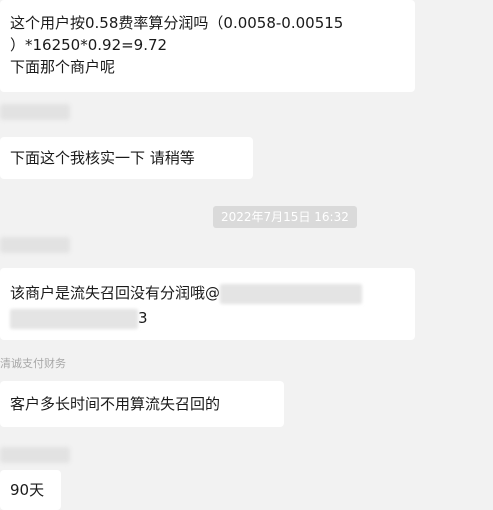 The width and height of the screenshot is (493, 510). I want to click on sender-name: 清诚支付财务, so click(33, 363).